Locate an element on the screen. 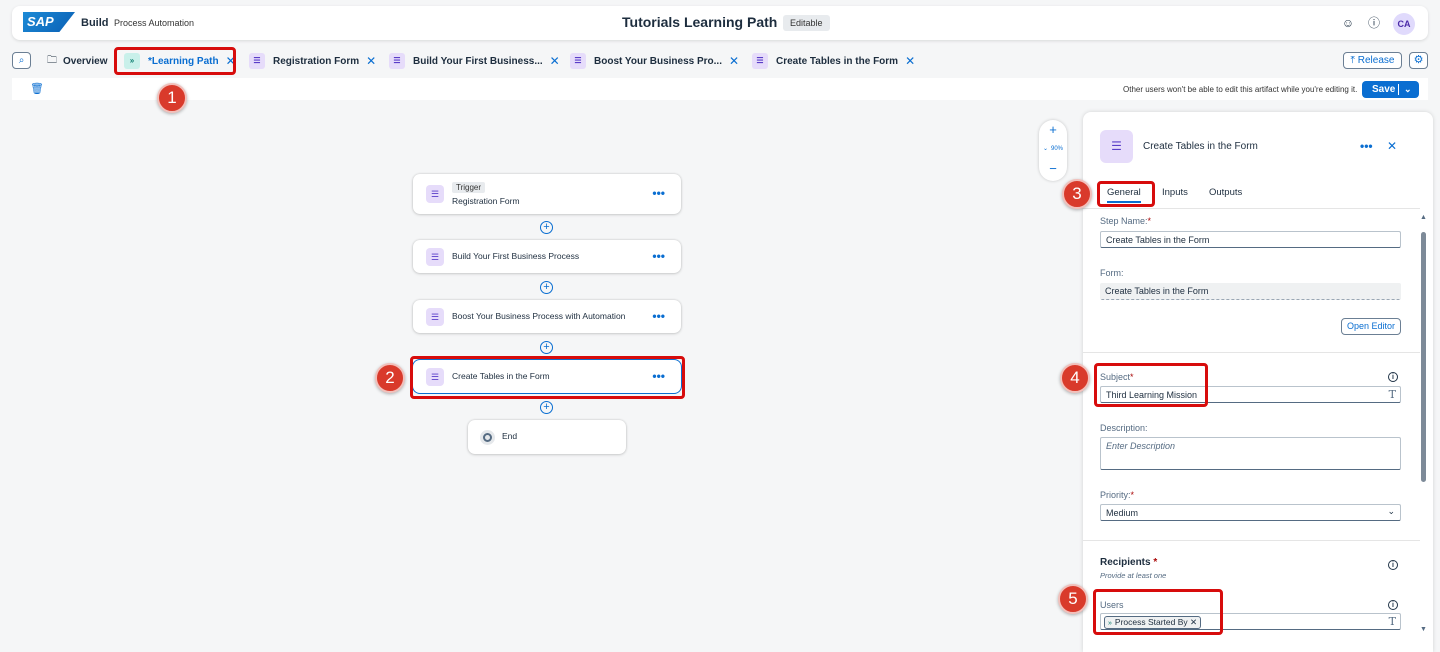  folder-icon: 🗀 is located at coordinates (52, 60).